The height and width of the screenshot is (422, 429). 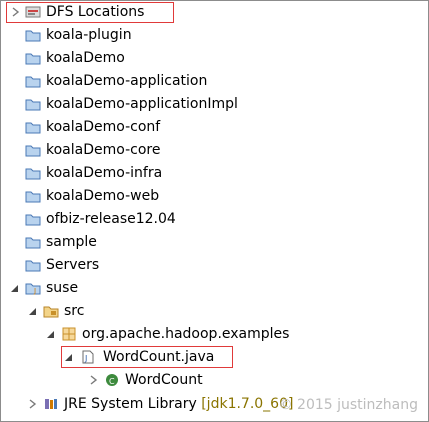 What do you see at coordinates (214, 12) in the screenshot?
I see `tree-node-dfs-locations: DFS Locations` at bounding box center [214, 12].